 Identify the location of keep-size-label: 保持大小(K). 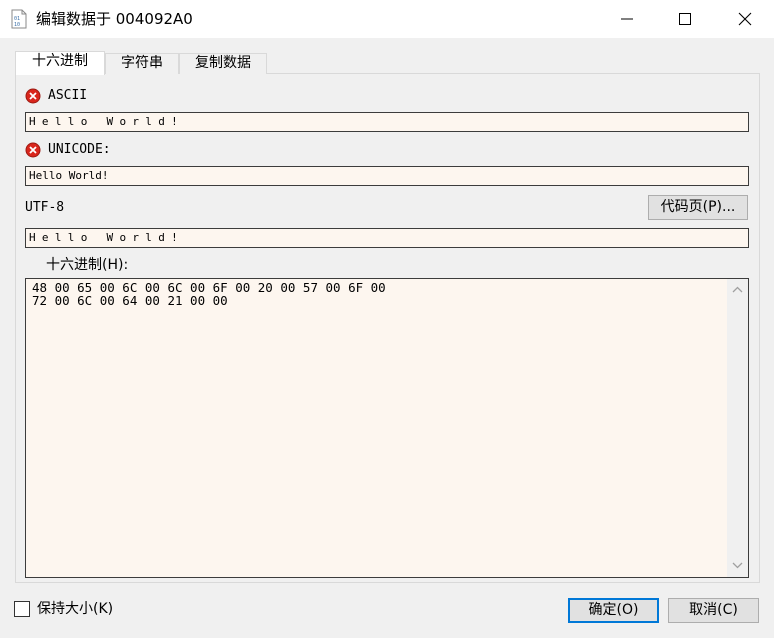
(75, 609).